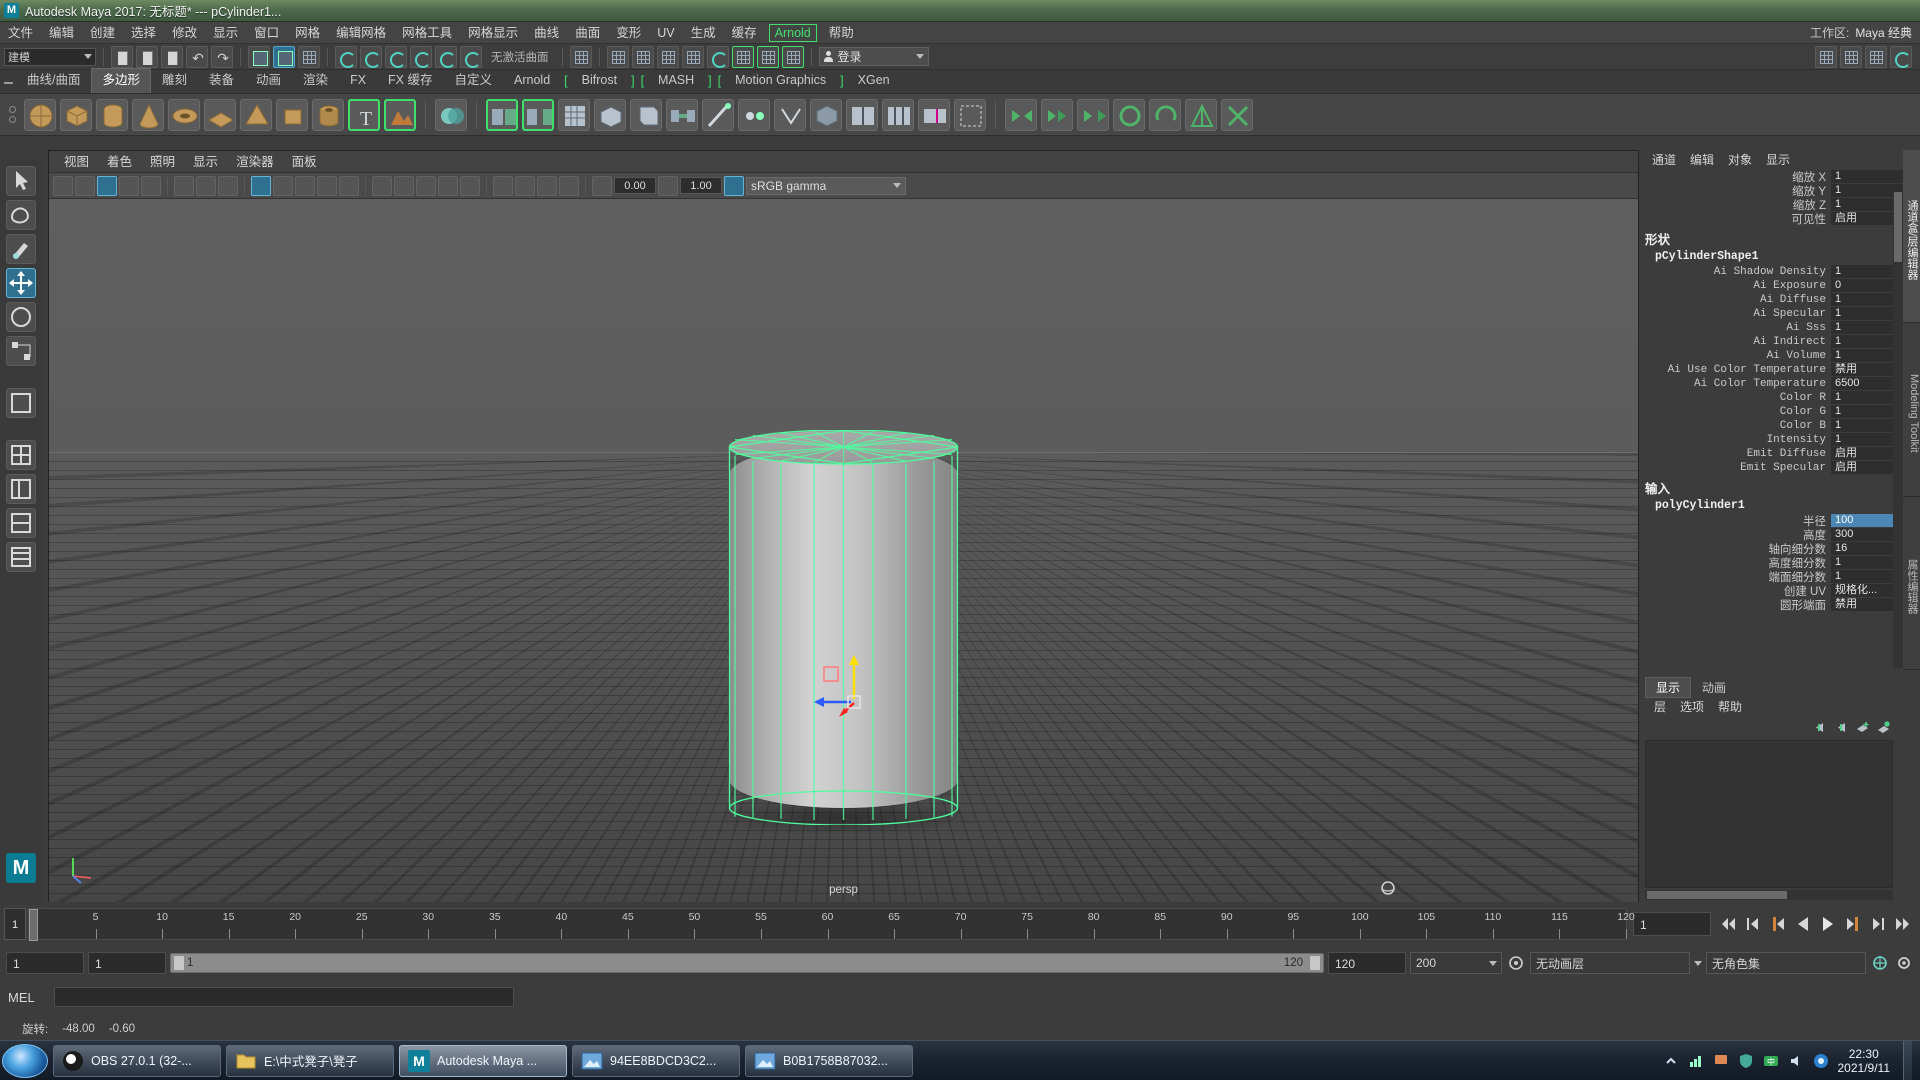 Image resolution: width=1920 pixels, height=1080 pixels. I want to click on poly-cylinder-object, so click(843, 632).